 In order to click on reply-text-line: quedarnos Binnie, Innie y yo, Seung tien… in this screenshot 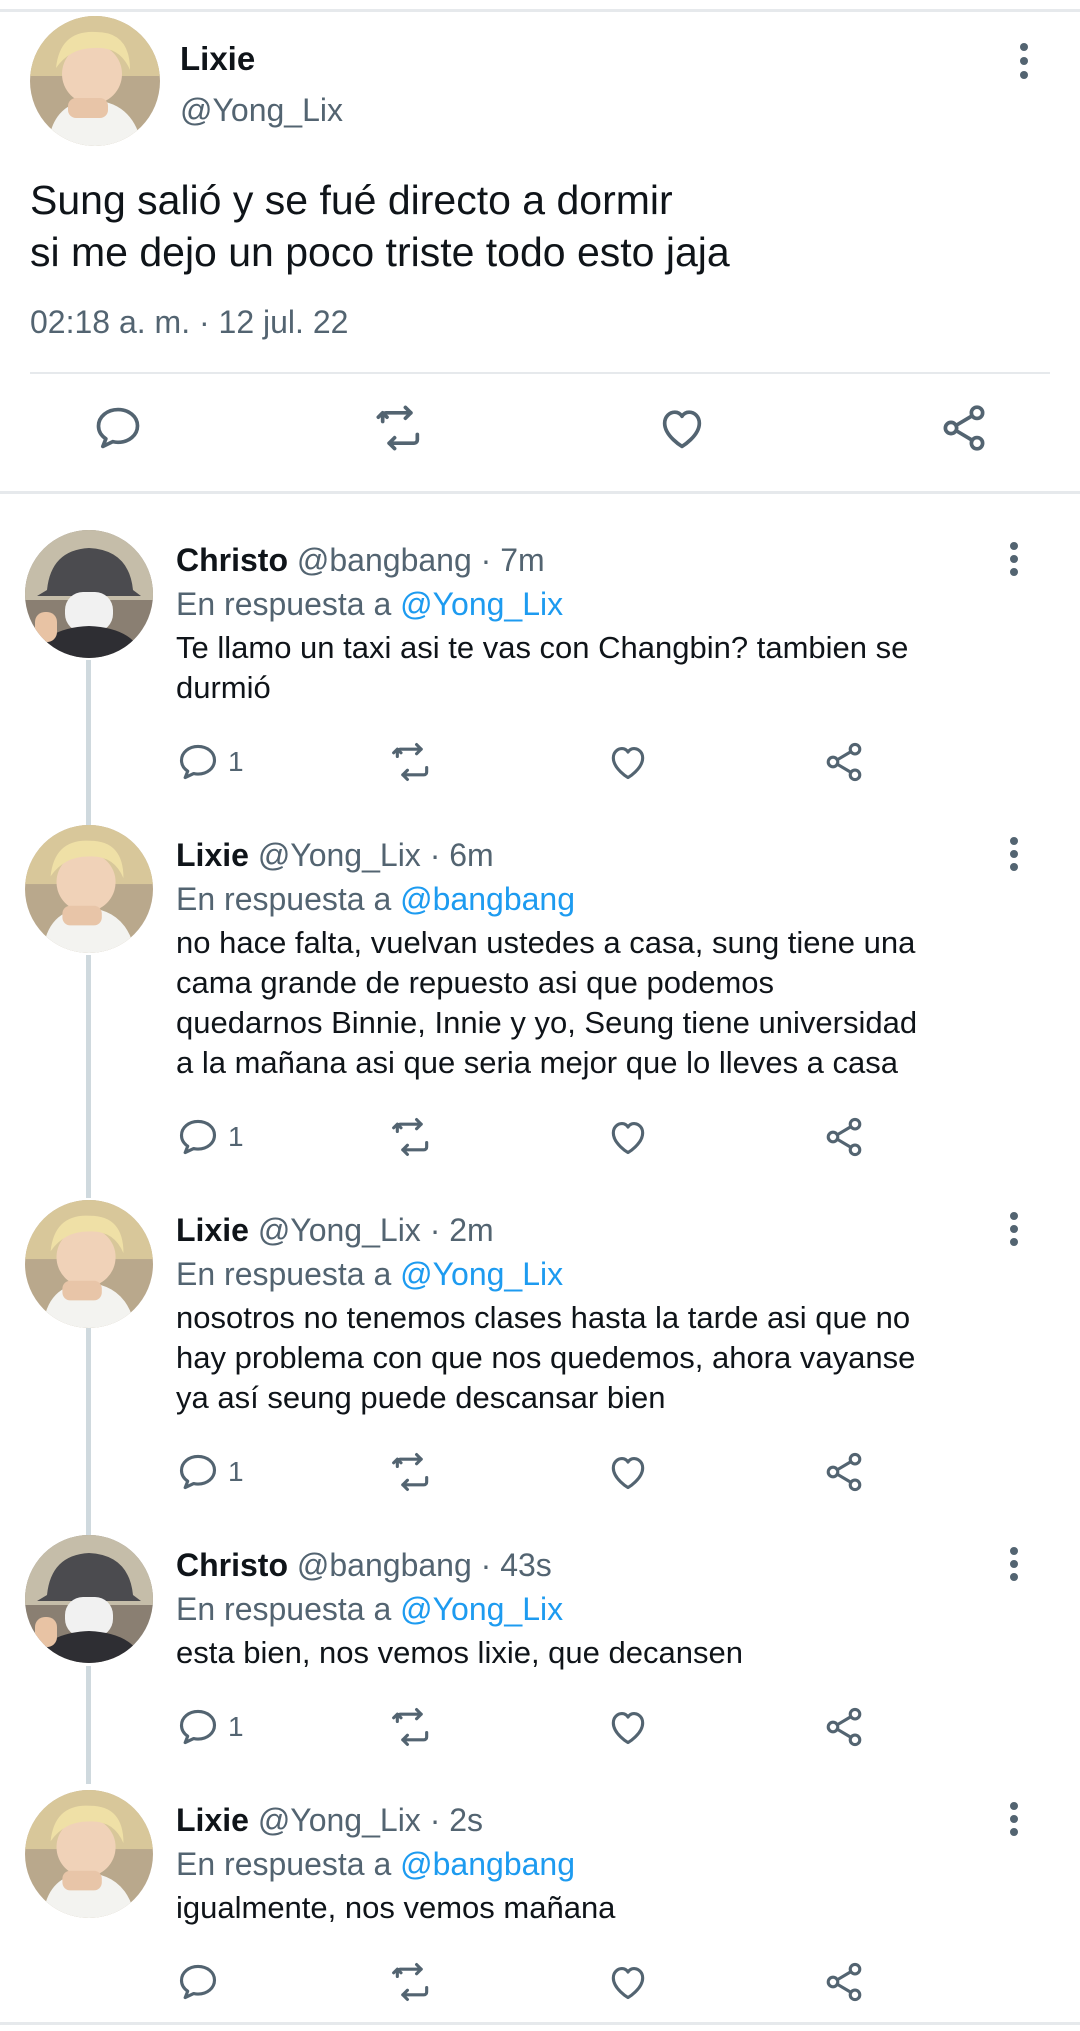, I will do `click(547, 1022)`.